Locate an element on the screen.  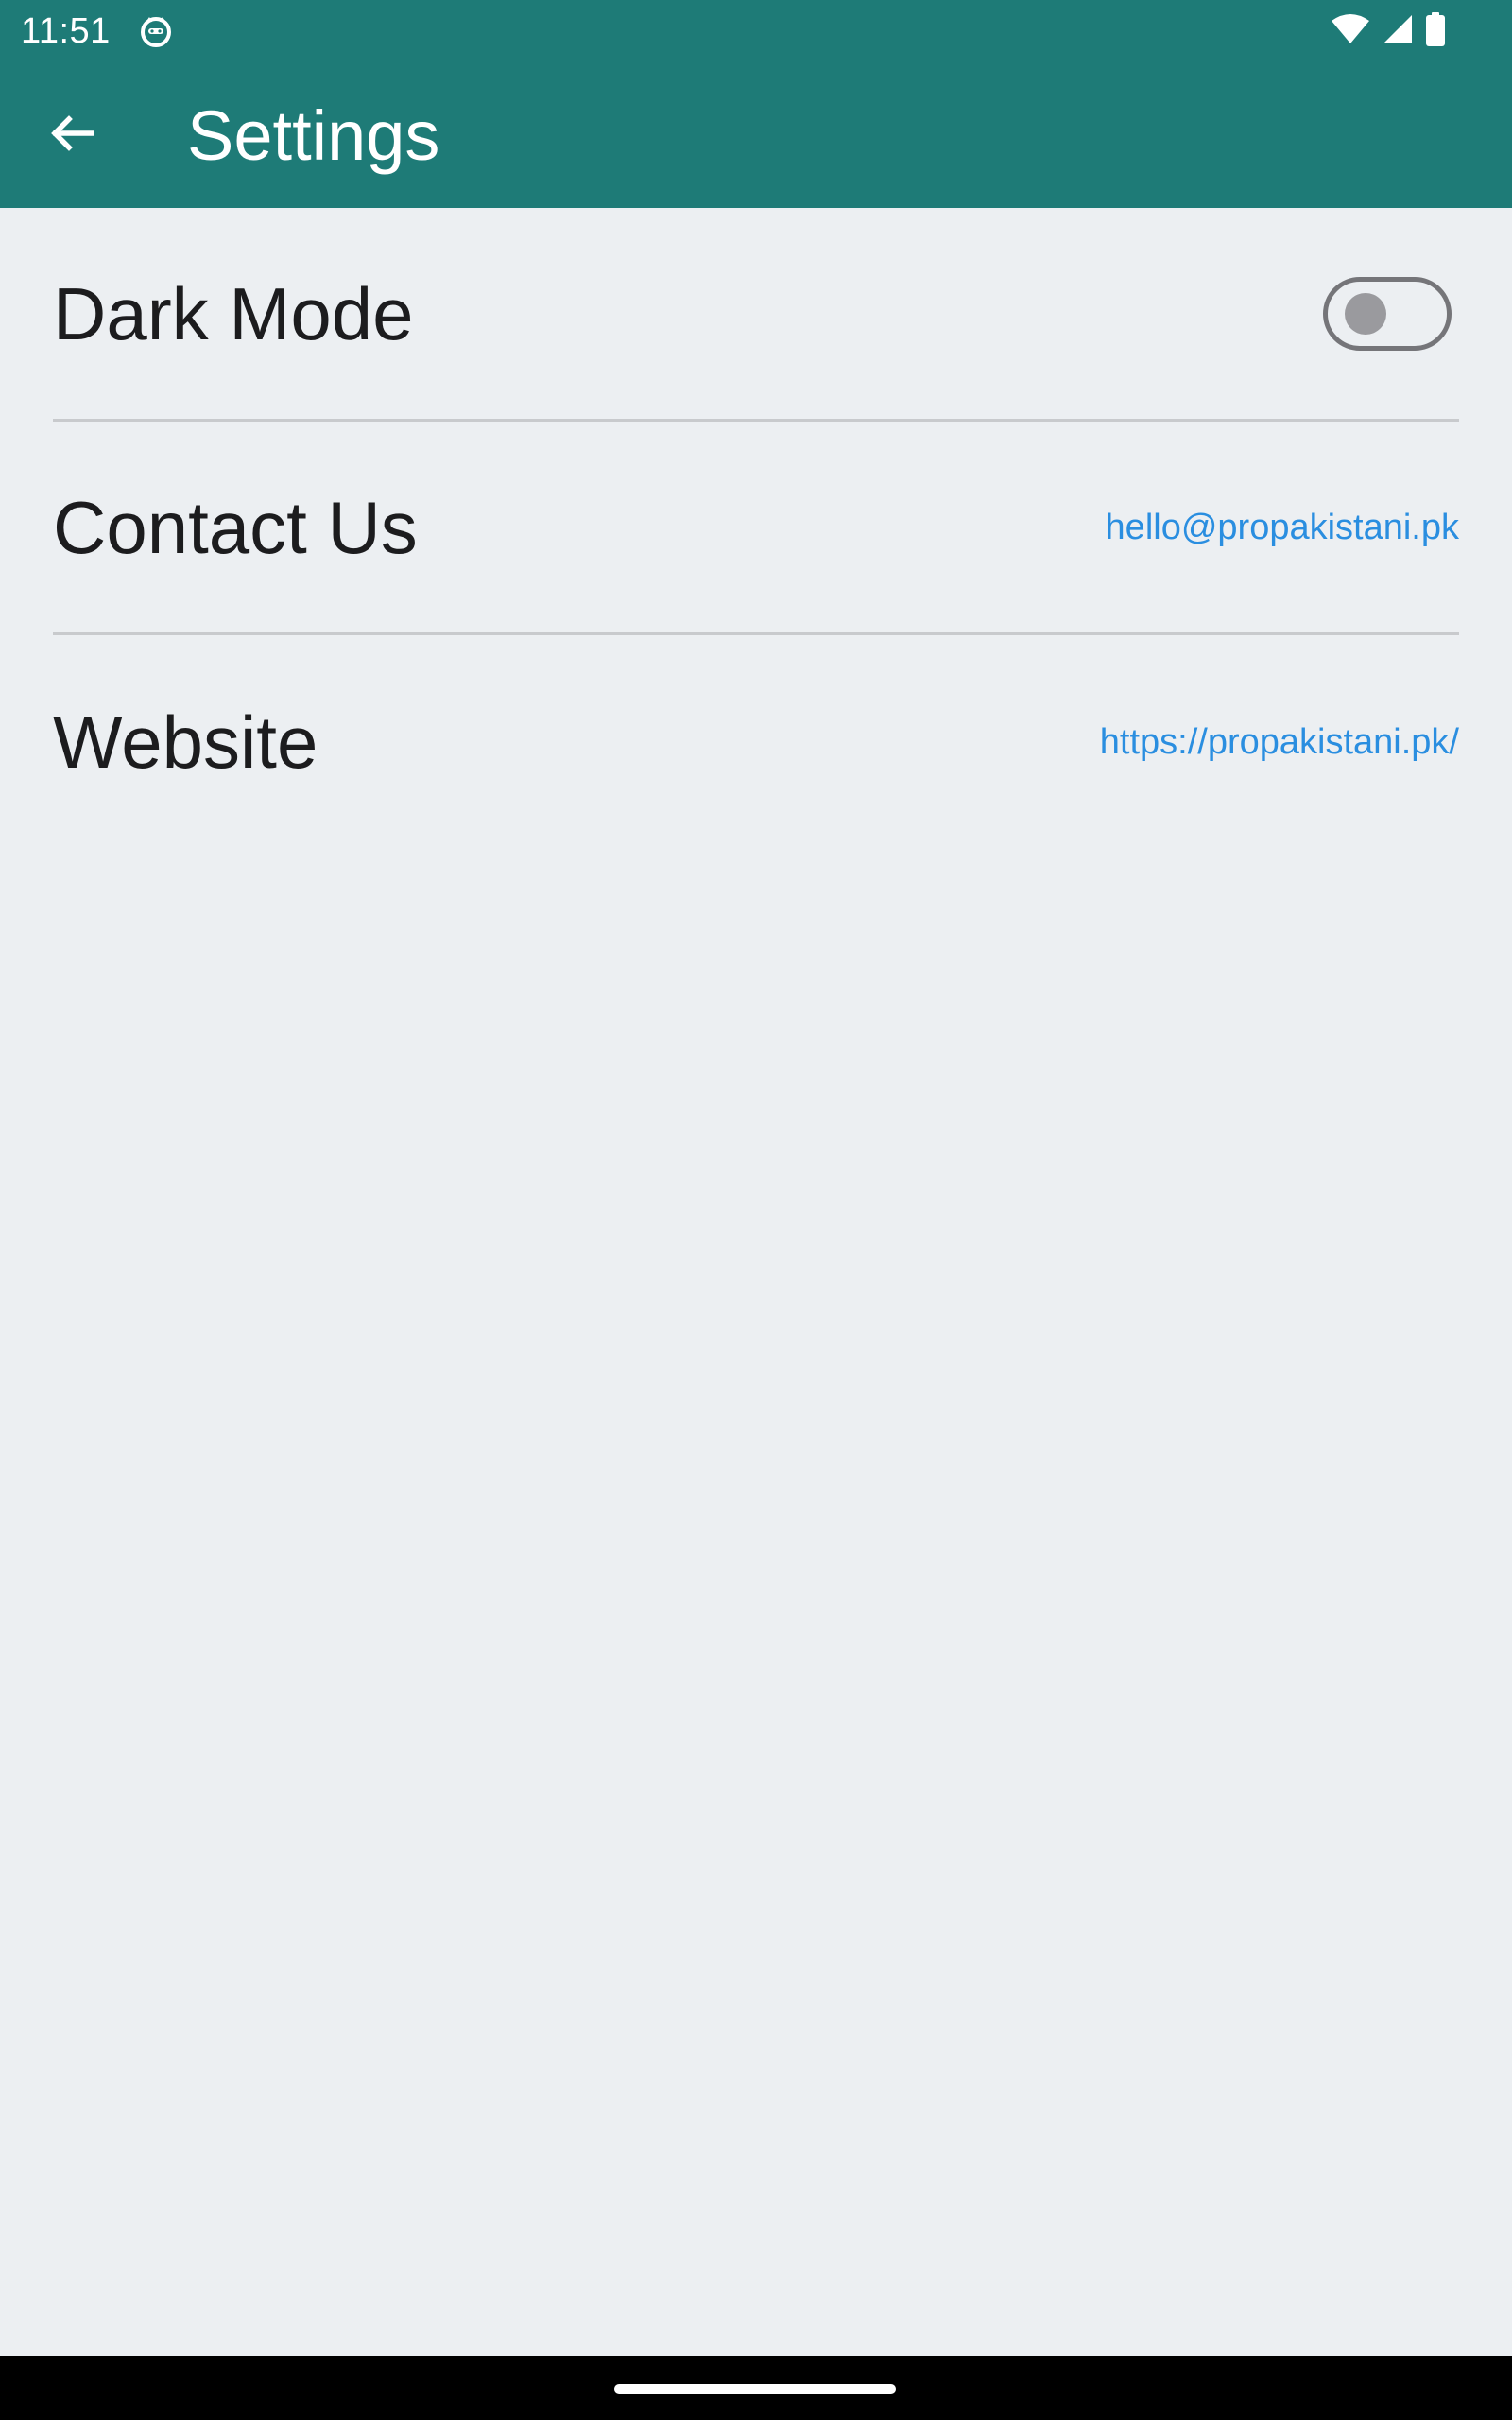
cat-icon is located at coordinates (156, 31).